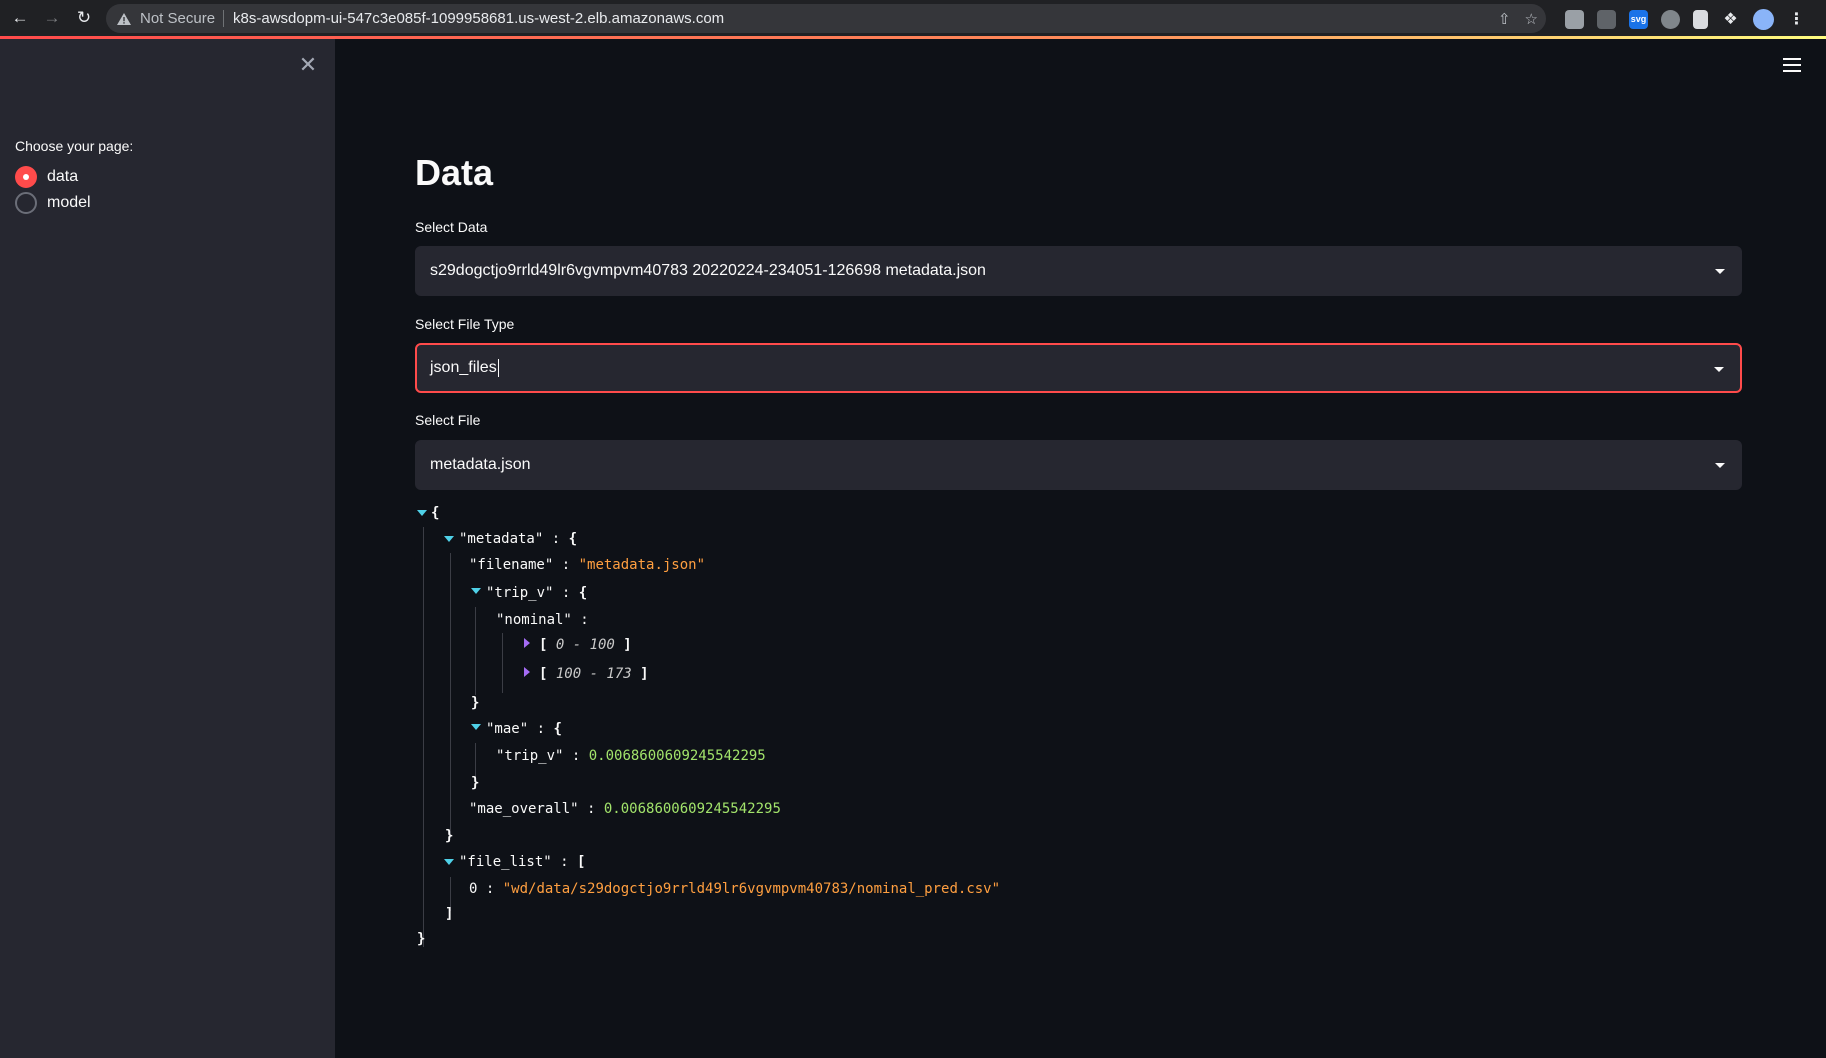  What do you see at coordinates (1606, 19) in the screenshot?
I see `ext-tile-icon` at bounding box center [1606, 19].